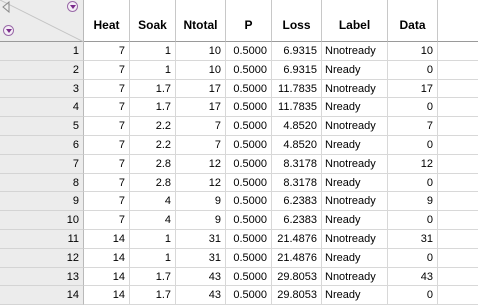 The width and height of the screenshot is (478, 305). What do you see at coordinates (297, 202) in the screenshot?
I see `table-cell-loss: 6.2383` at bounding box center [297, 202].